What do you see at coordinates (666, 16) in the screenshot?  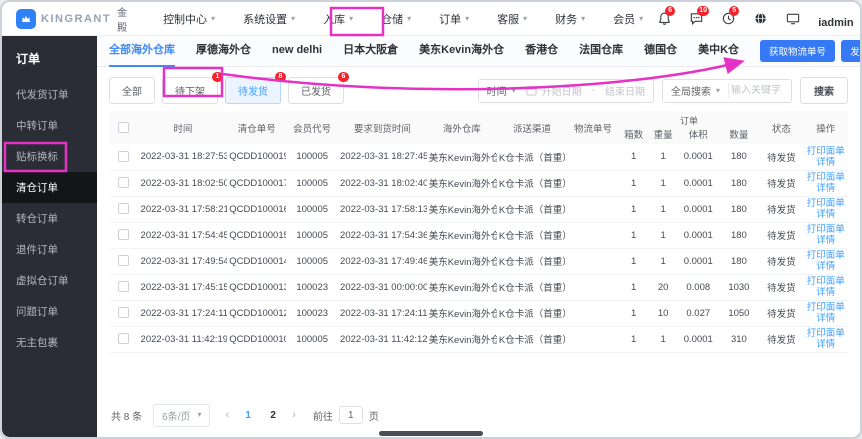 I see `bell-icon: 6` at bounding box center [666, 16].